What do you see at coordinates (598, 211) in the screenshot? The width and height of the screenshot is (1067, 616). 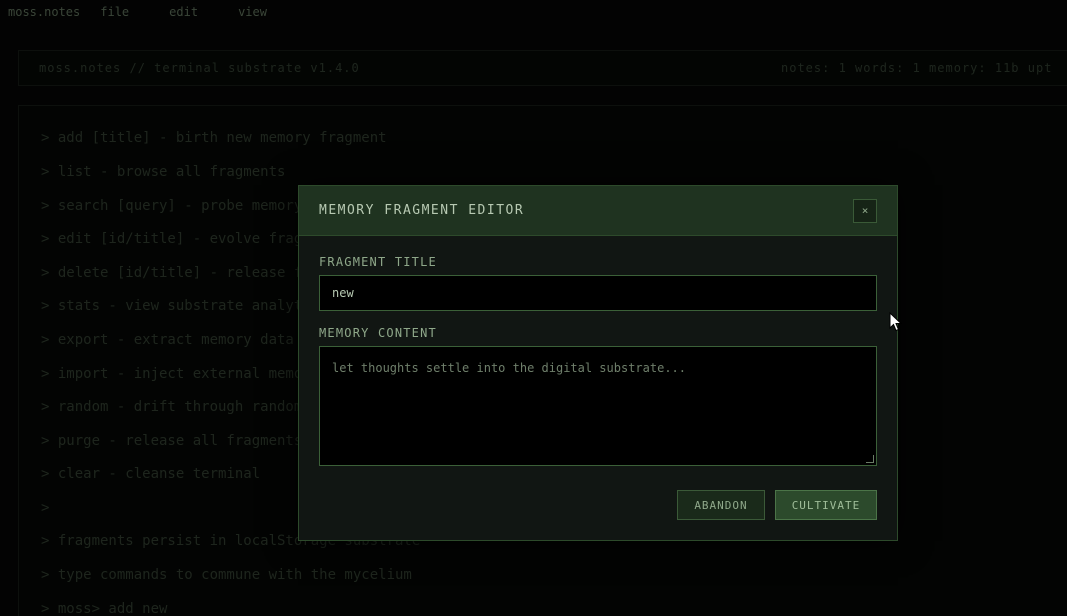 I see `modal-header: MEMORY FRAGMENT EDITOR ×` at bounding box center [598, 211].